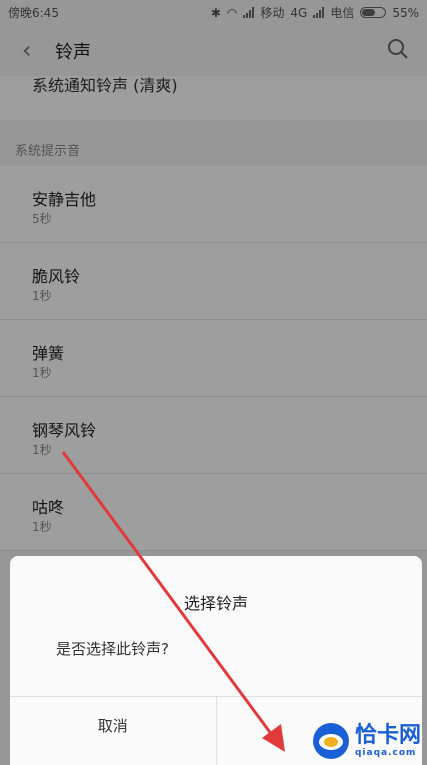 The image size is (427, 765). What do you see at coordinates (387, 735) in the screenshot?
I see `watermark-name: 恰卡网` at bounding box center [387, 735].